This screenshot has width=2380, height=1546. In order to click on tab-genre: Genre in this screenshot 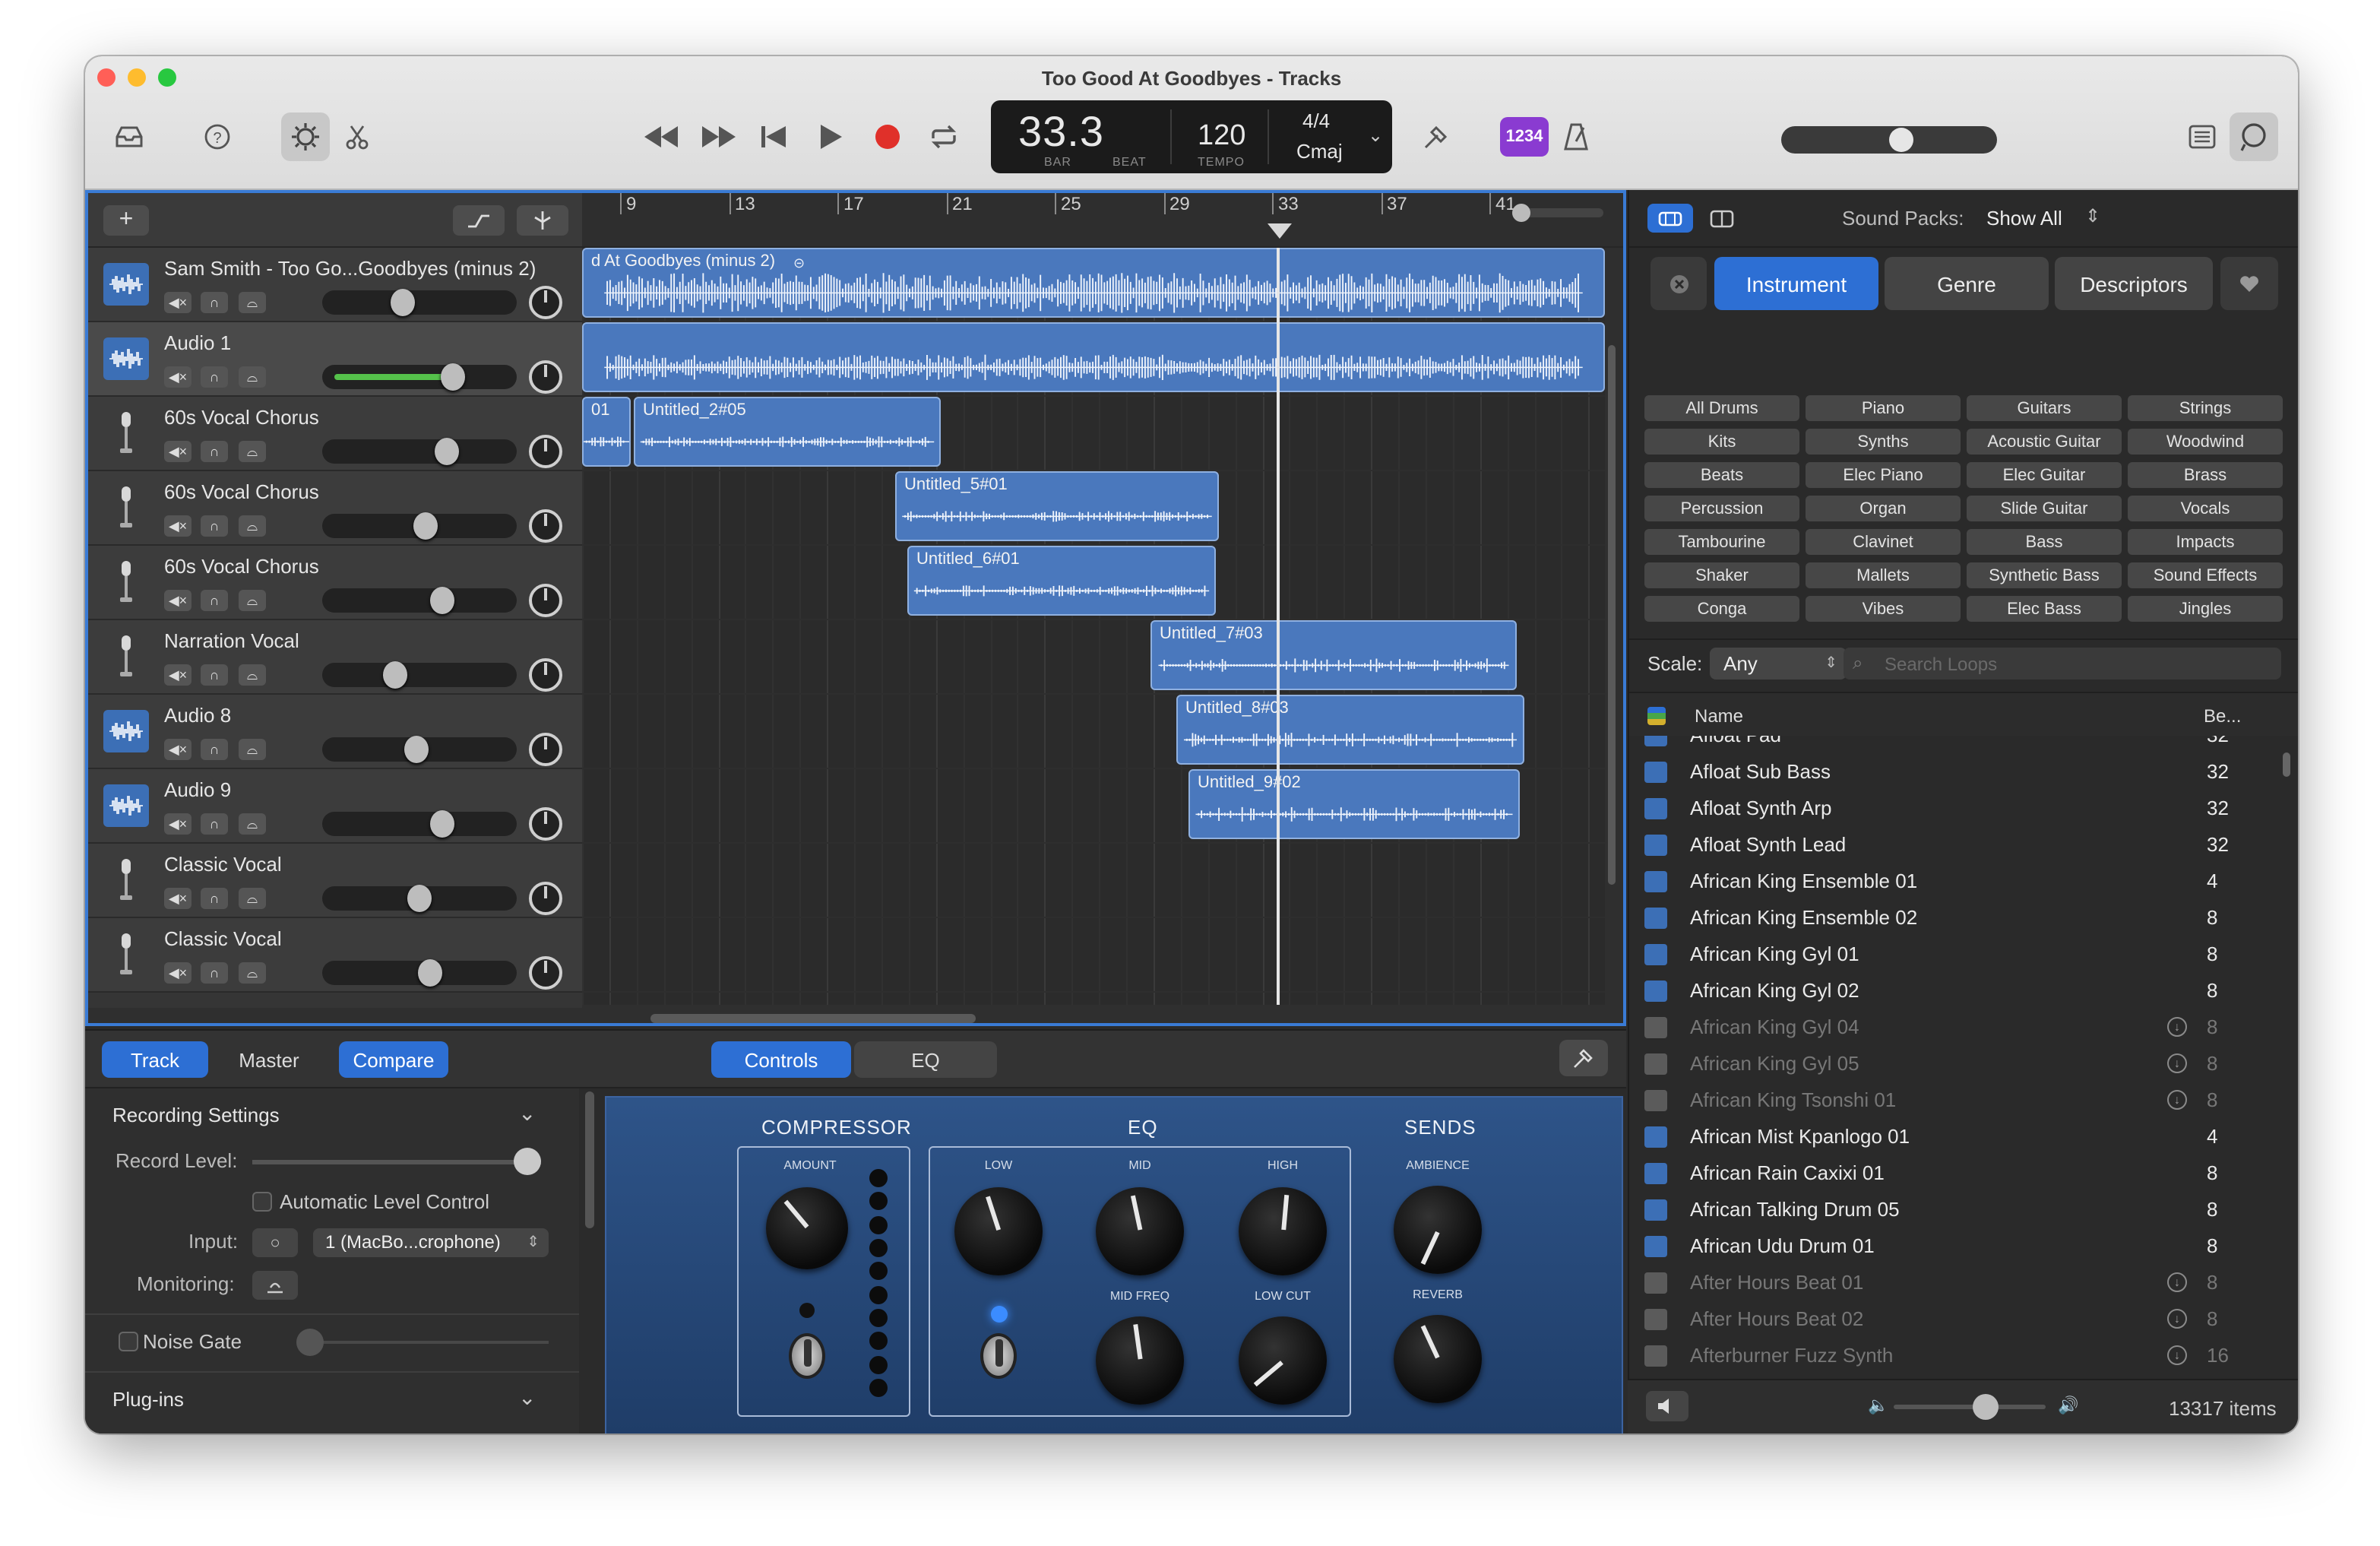, I will do `click(1967, 283)`.